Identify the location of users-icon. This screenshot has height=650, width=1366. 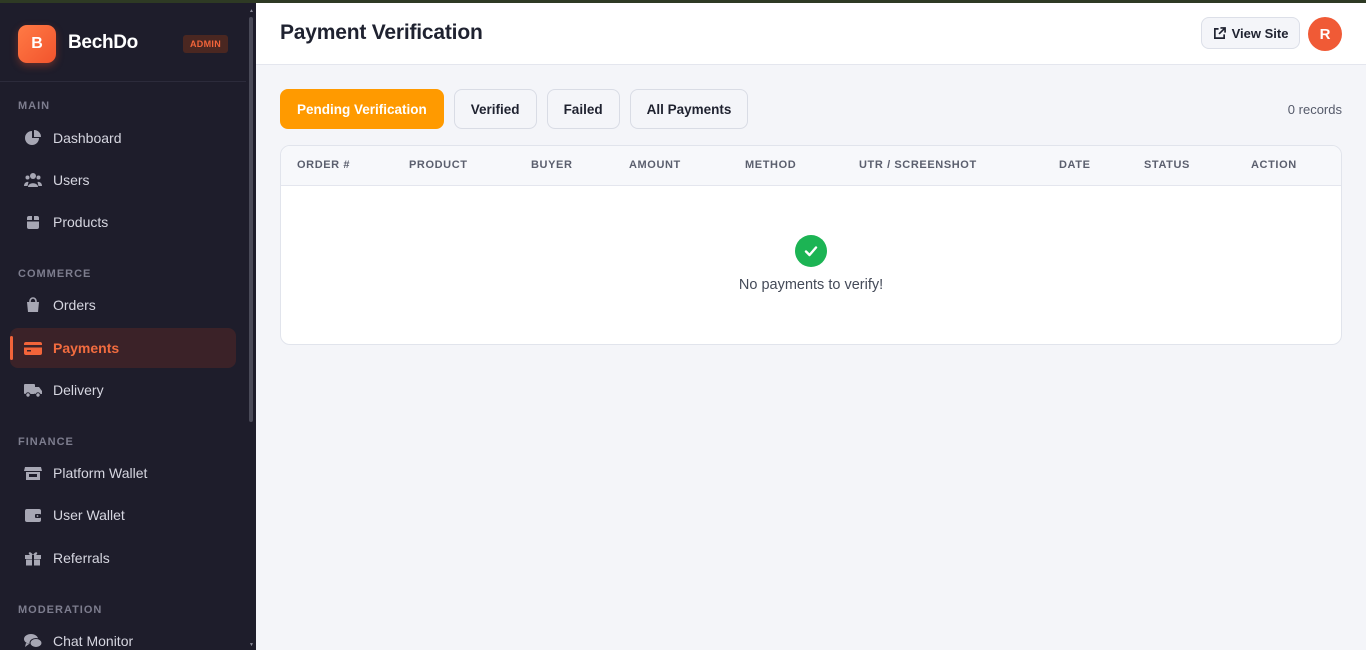
(33, 180).